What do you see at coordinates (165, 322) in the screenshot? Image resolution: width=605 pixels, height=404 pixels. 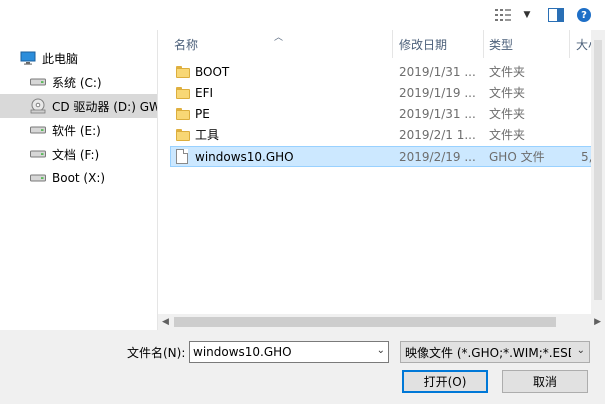 I see `scroll-left-icon: ◀` at bounding box center [165, 322].